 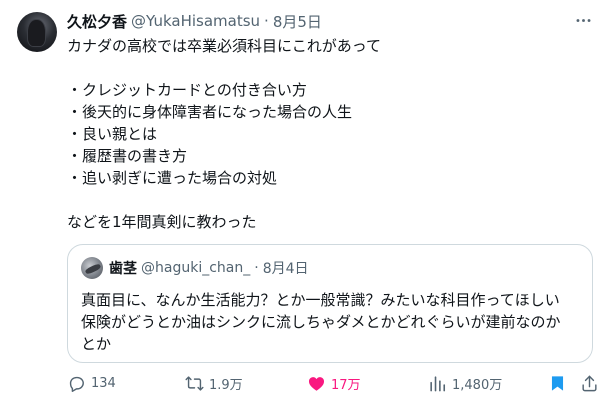 I want to click on quoted-date: 8月4日, so click(x=285, y=269).